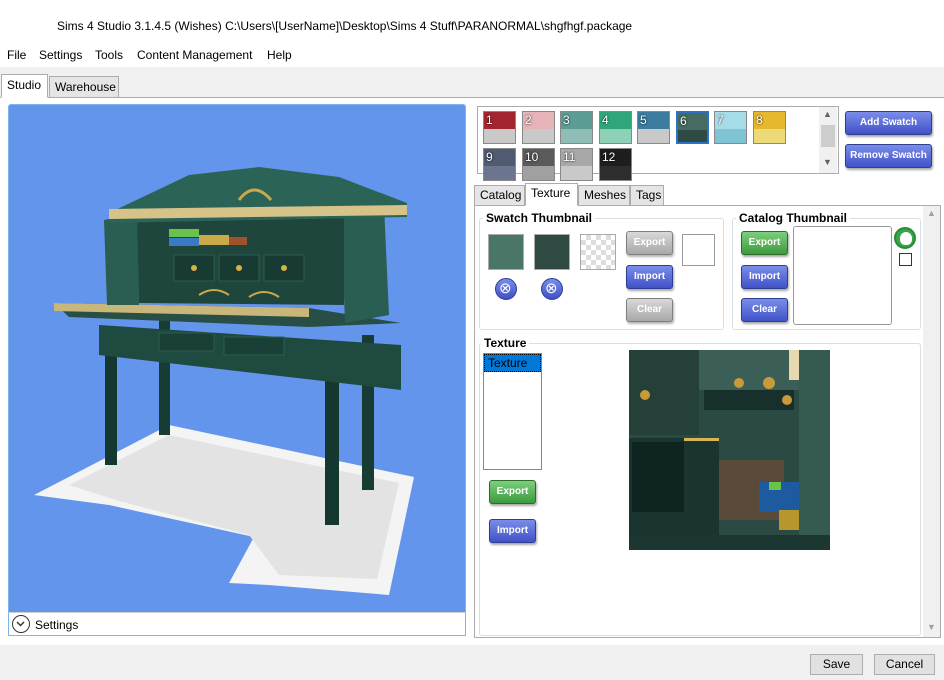  I want to click on tab-tags: Tags, so click(647, 195).